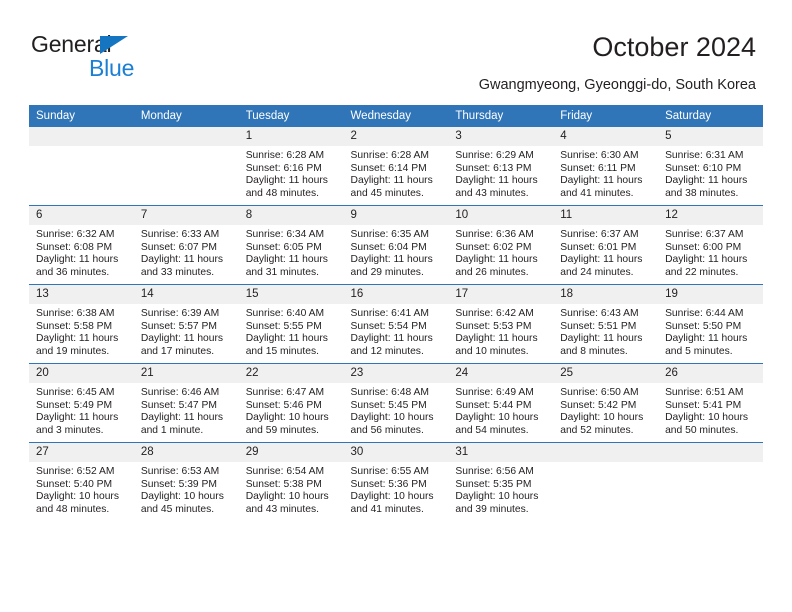 This screenshot has width=792, height=612. Describe the element at coordinates (285, 234) in the screenshot. I see `sunrise-text: Sunrise: 6:34 AM` at that location.